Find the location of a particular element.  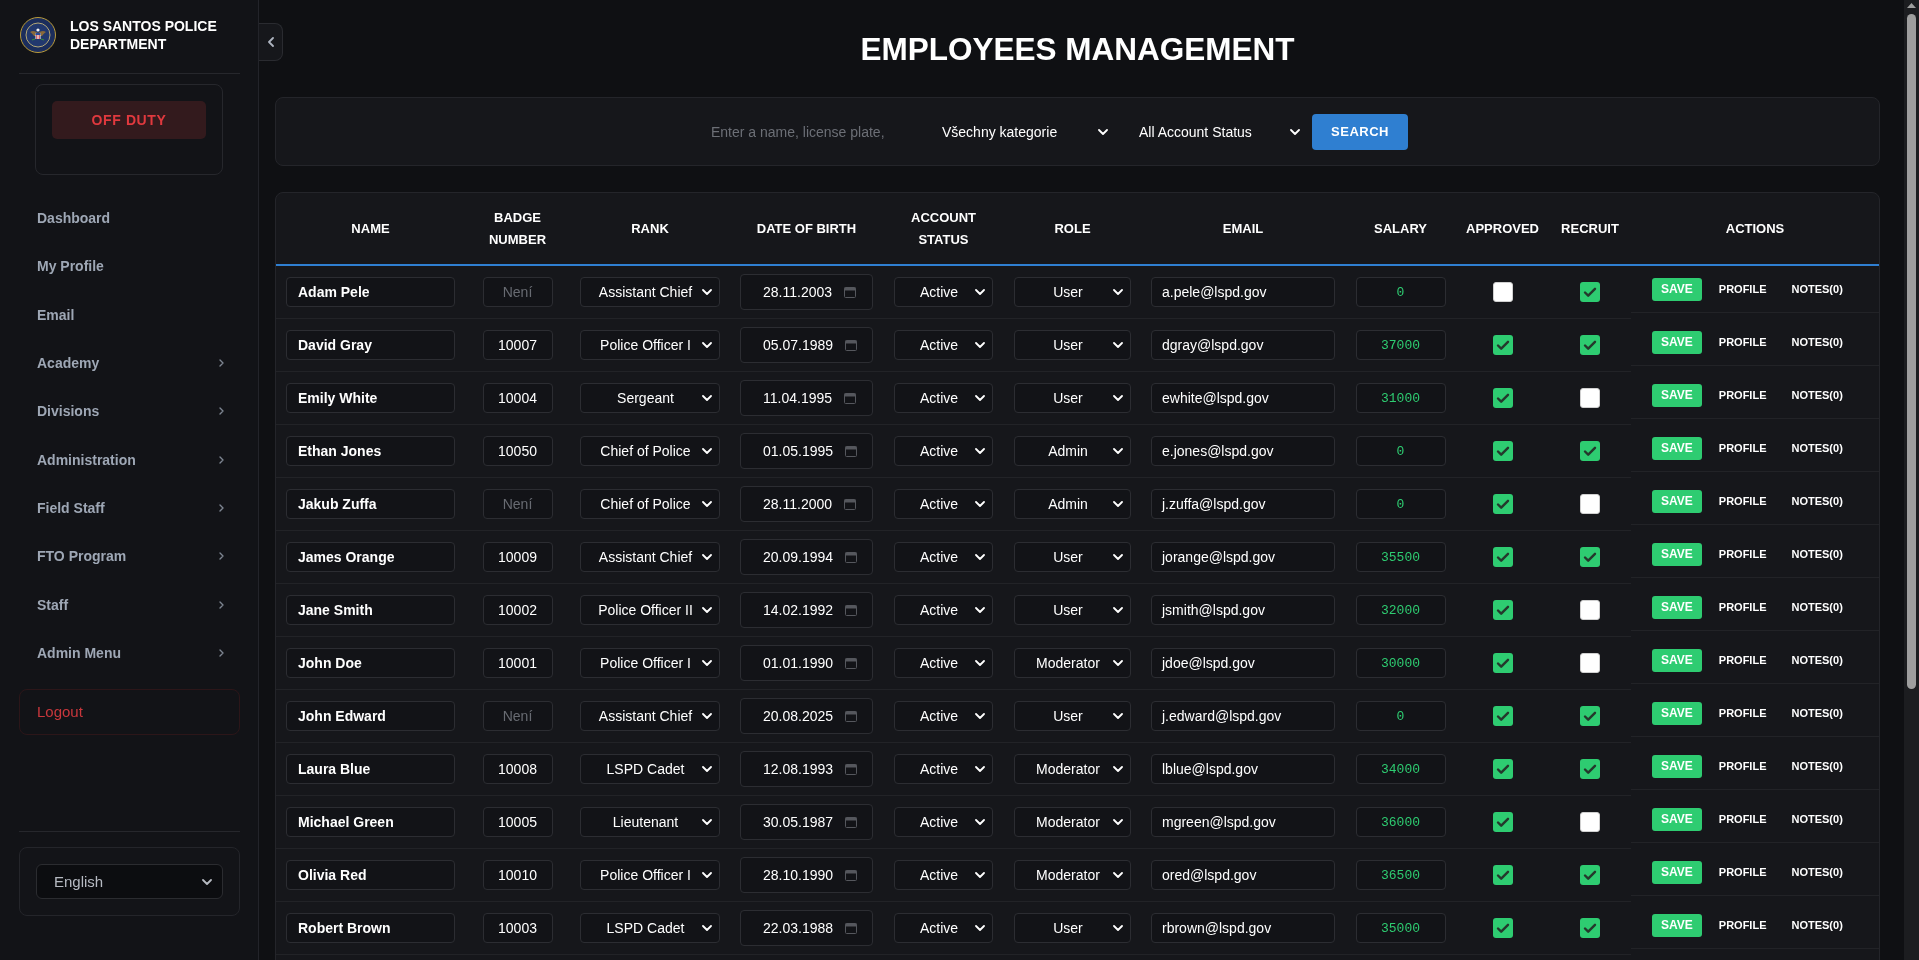

name-field: John Doe is located at coordinates (370, 663).